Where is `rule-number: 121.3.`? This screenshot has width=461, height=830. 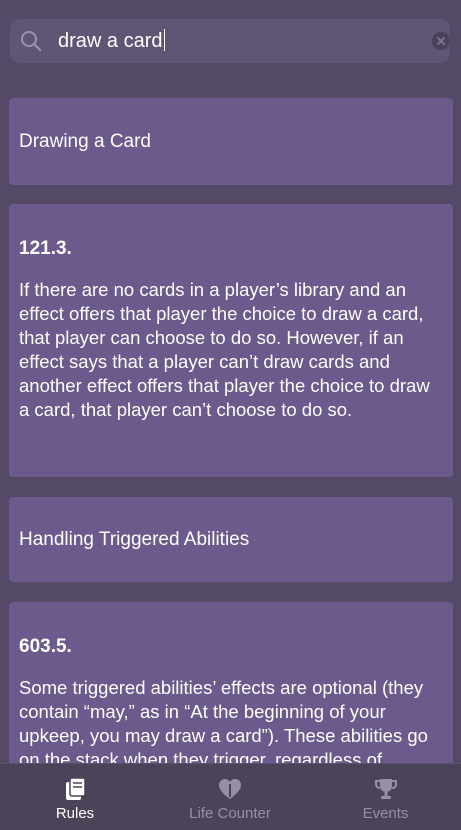 rule-number: 121.3. is located at coordinates (45, 248).